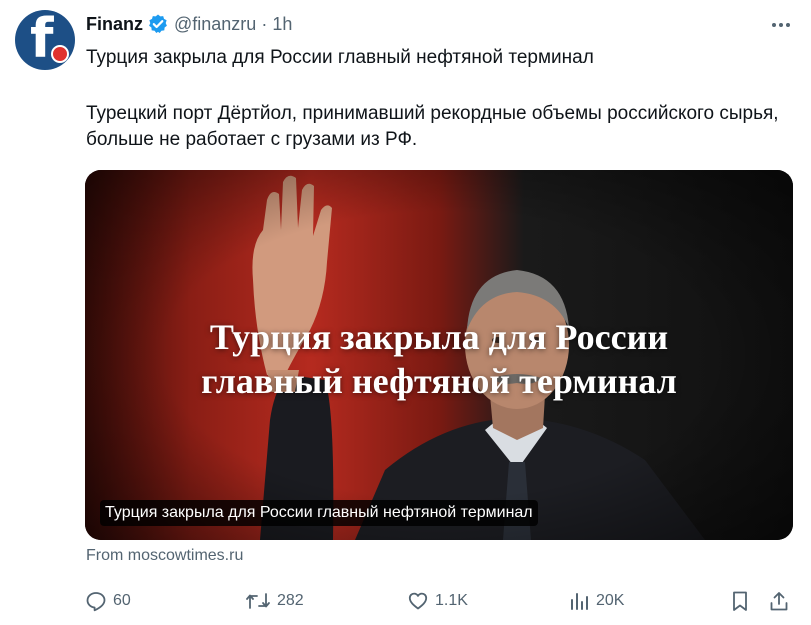 This screenshot has height=625, width=811. Describe the element at coordinates (274, 601) in the screenshot. I see `retweet-button: 282` at that location.